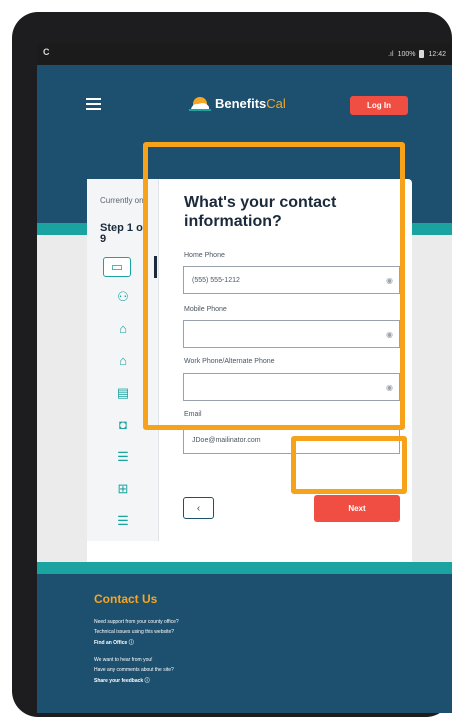 The width and height of the screenshot is (463, 723). I want to click on list-icon: ☰, so click(123, 457).